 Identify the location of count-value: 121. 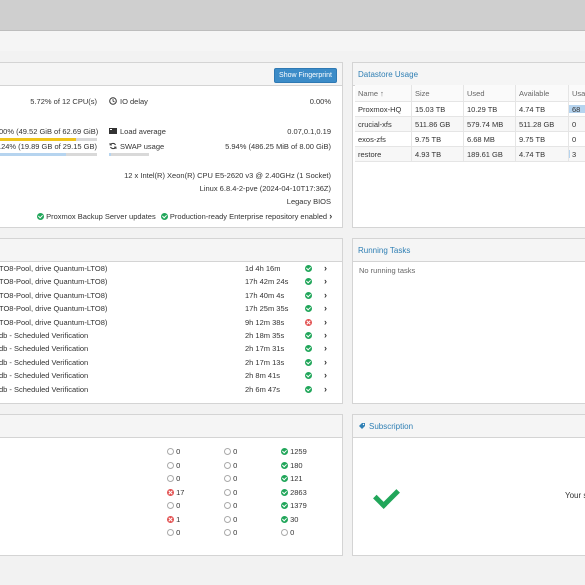
(296, 478).